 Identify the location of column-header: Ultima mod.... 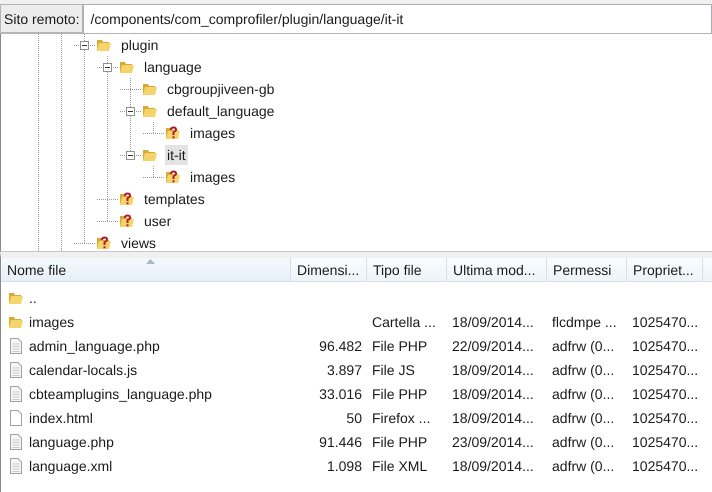
(497, 269).